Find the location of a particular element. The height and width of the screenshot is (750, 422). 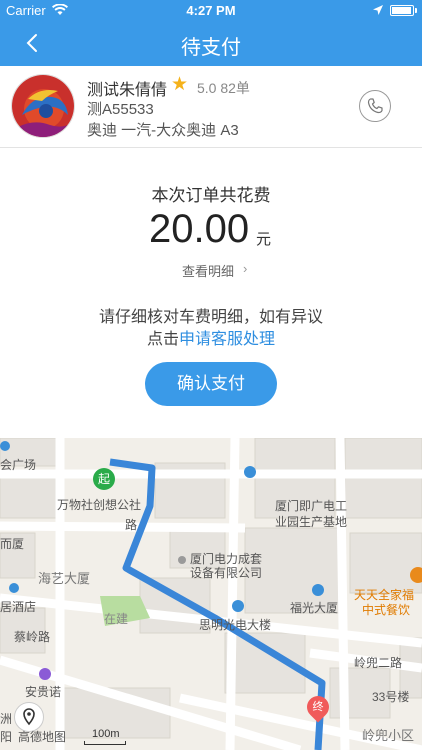

start-marker: 起 is located at coordinates (104, 479).